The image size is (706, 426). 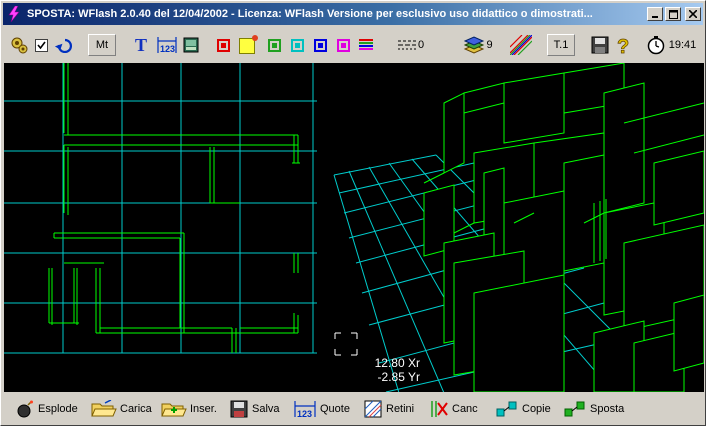 I want to click on readout-y: -2.85 Yr, so click(x=398, y=377).